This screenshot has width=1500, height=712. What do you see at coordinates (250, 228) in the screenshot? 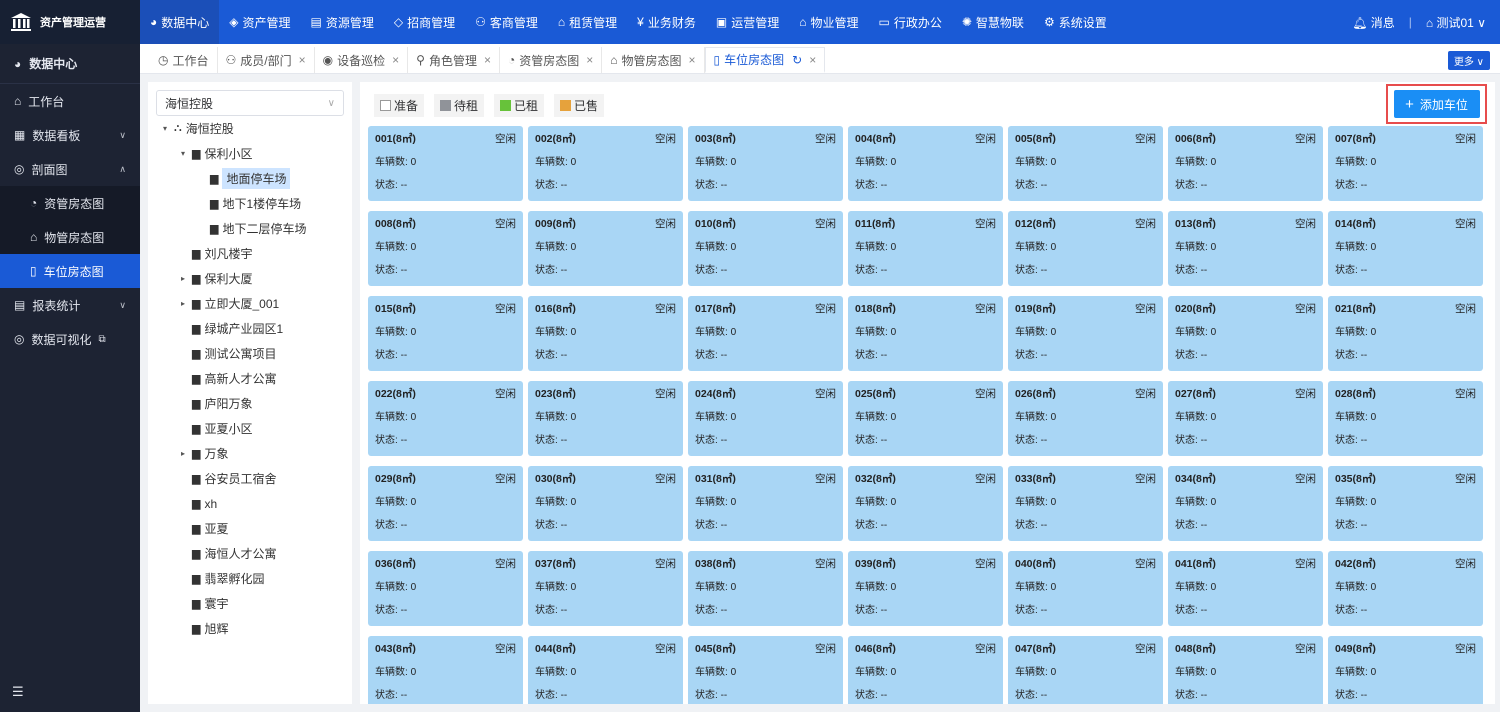
I see `tree-node: ▆ 地下二层停车场` at bounding box center [250, 228].